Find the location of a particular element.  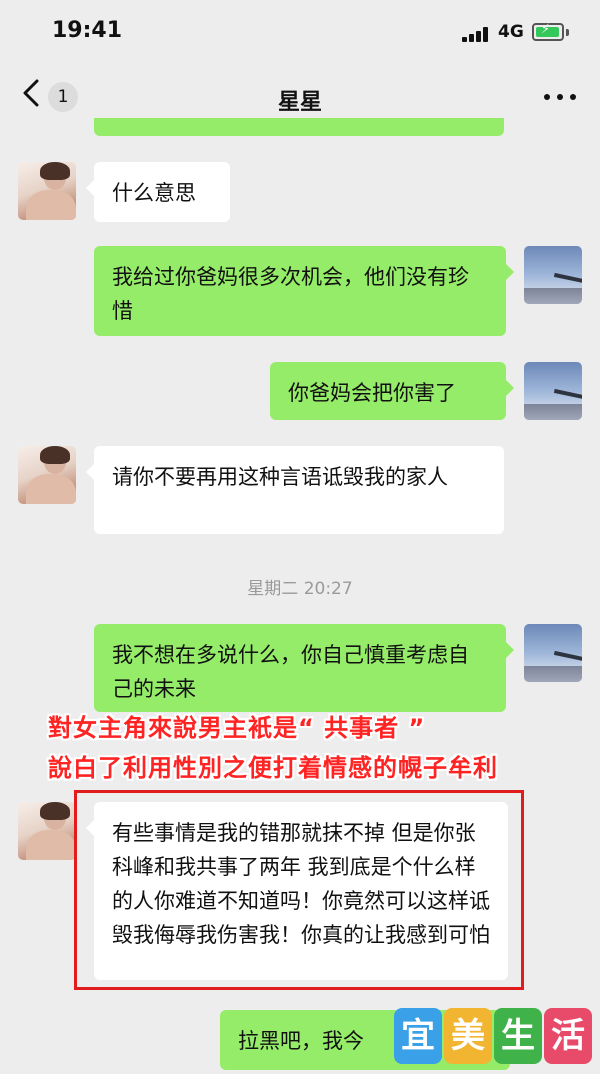

signal-icon is located at coordinates (477, 34).